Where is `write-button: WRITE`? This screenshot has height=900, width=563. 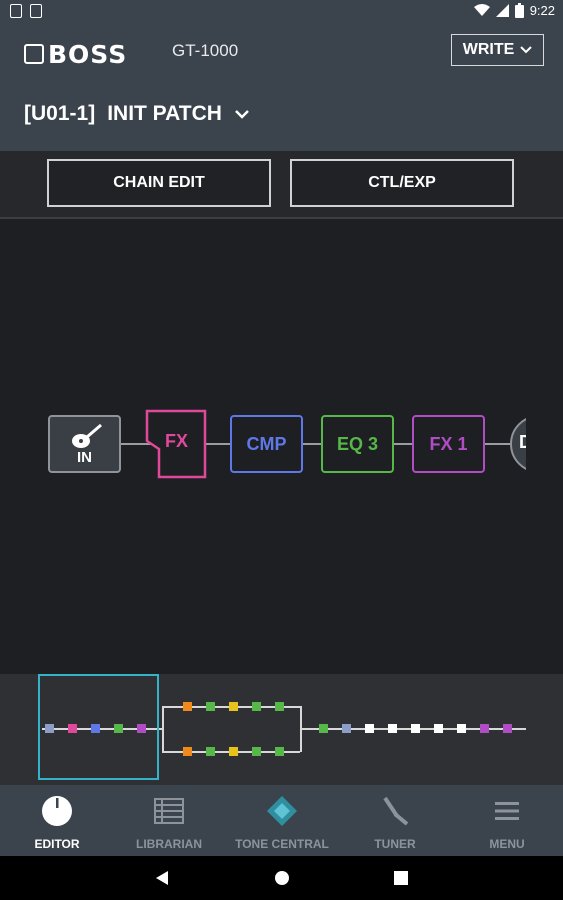 write-button: WRITE is located at coordinates (497, 50).